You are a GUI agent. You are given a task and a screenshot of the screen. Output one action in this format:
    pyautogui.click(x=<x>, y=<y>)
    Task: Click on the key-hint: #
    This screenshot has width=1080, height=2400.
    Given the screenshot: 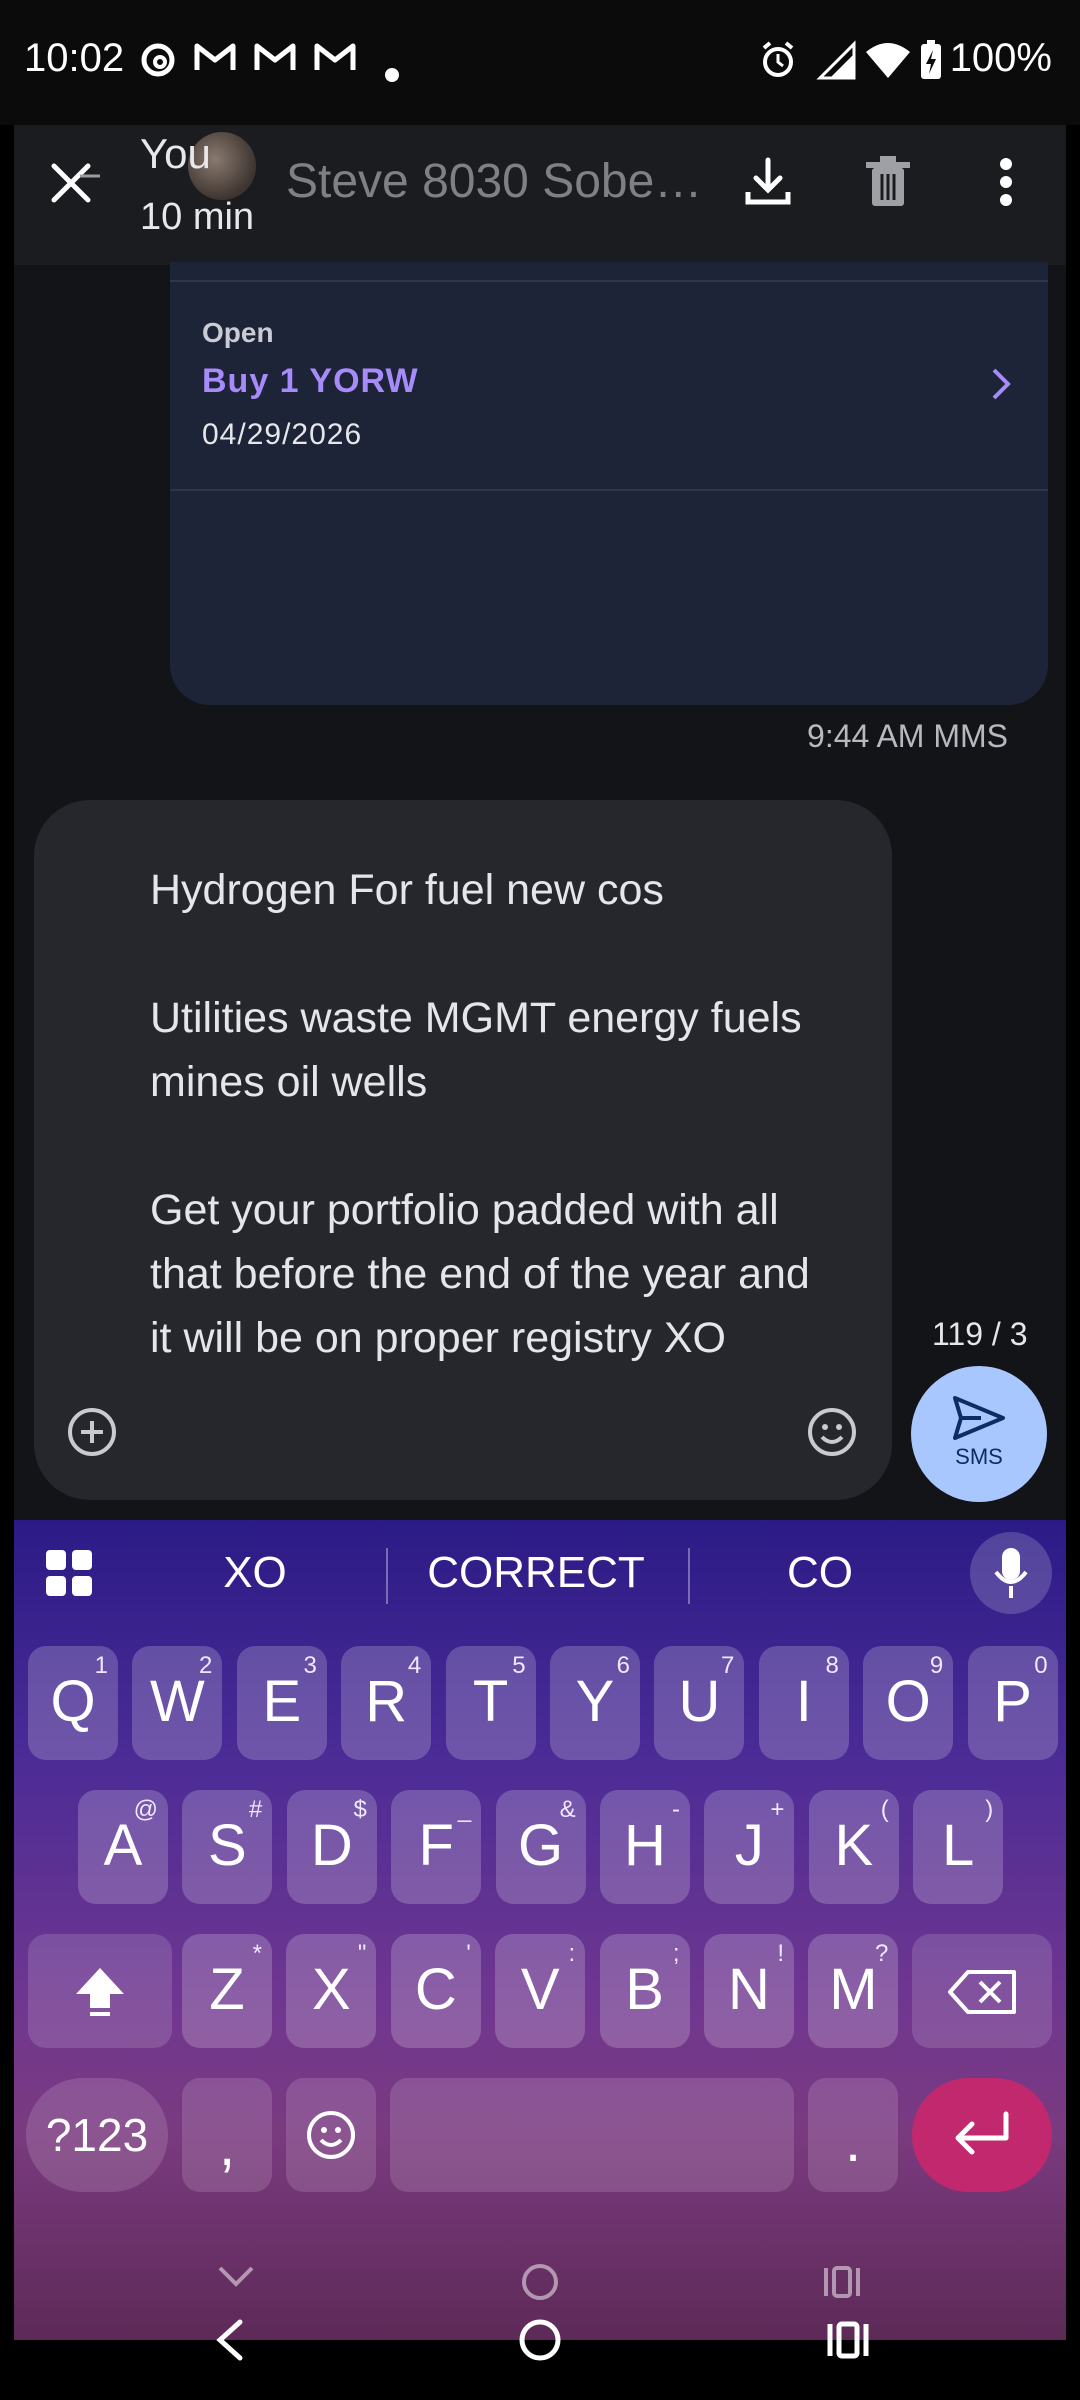 What is the action you would take?
    pyautogui.click(x=256, y=1809)
    